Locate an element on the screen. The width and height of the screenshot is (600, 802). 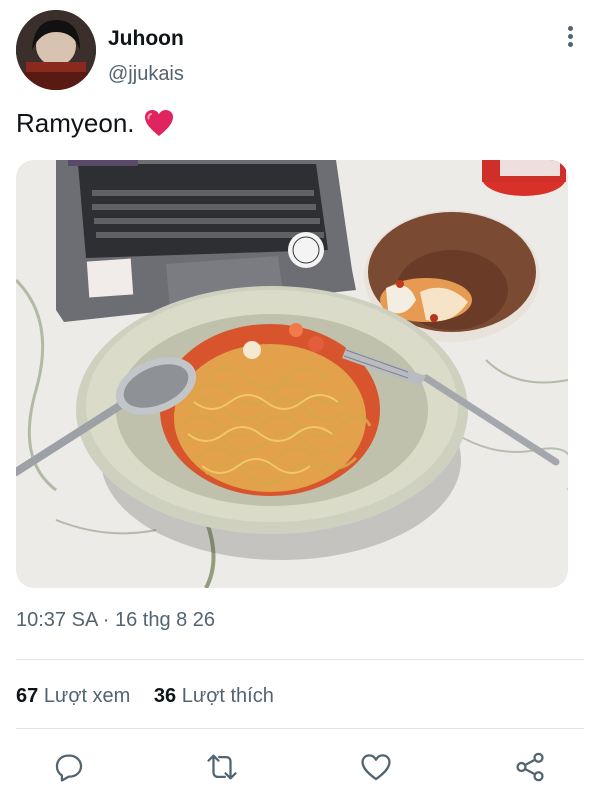
likes-count: 36 is located at coordinates (165, 696).